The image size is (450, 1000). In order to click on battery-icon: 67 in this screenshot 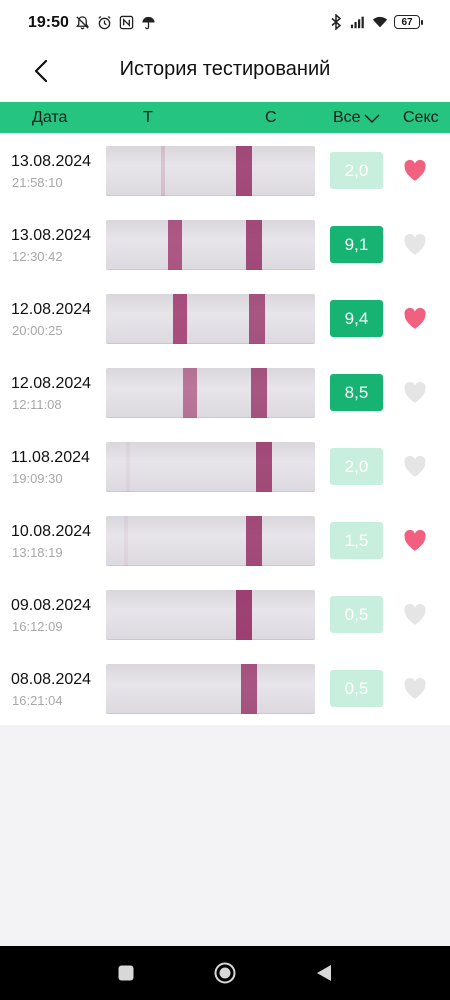, I will do `click(408, 22)`.